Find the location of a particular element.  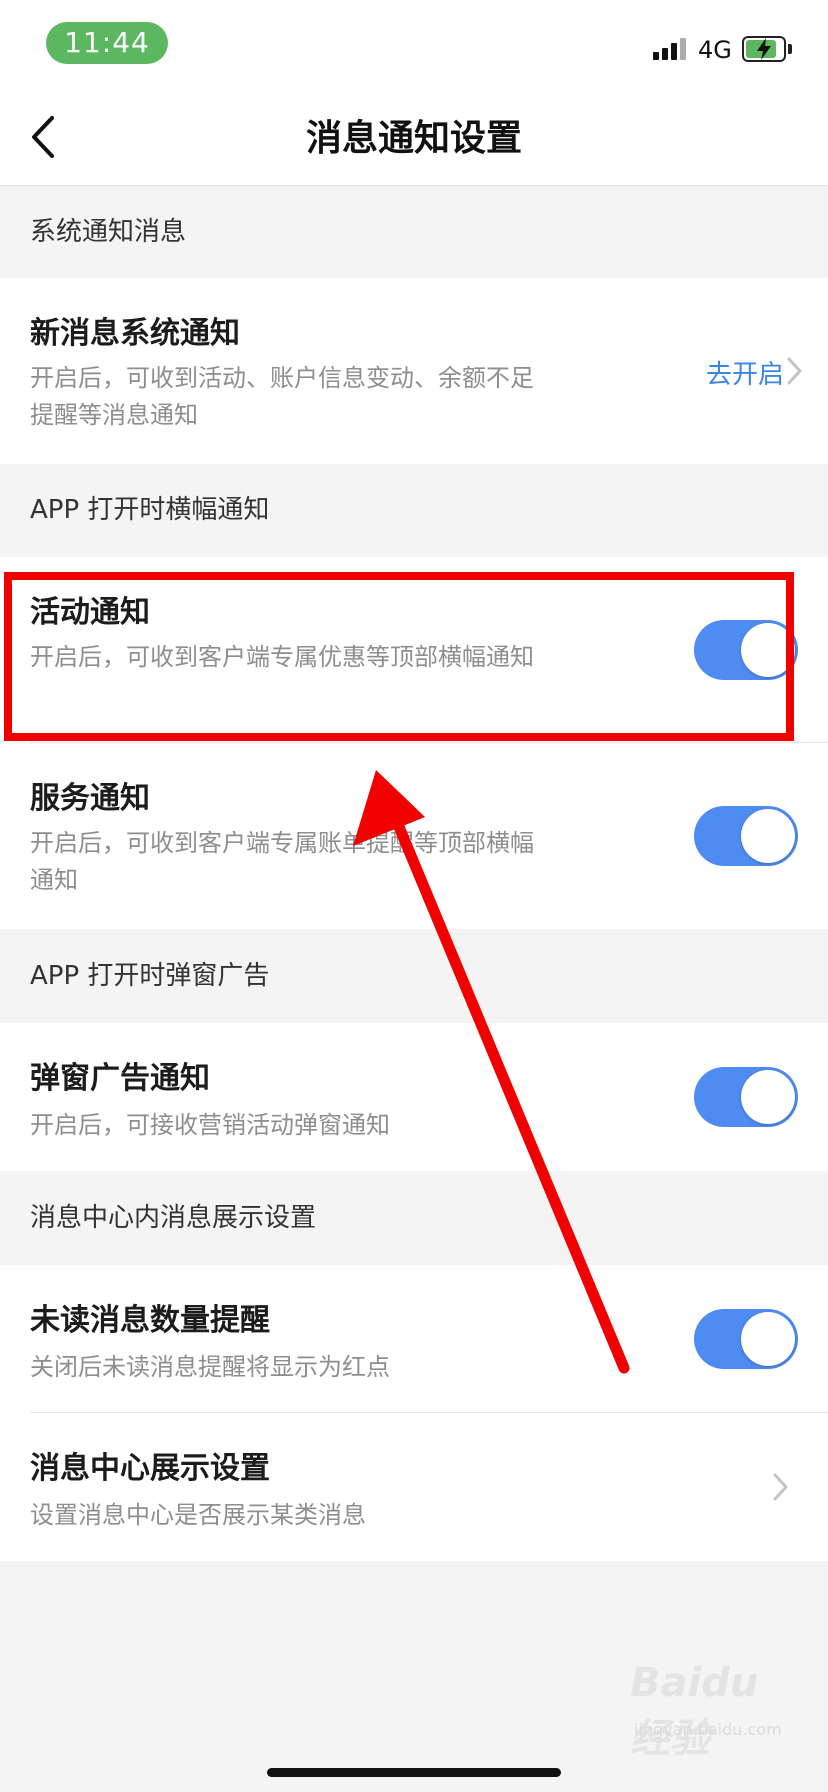

row-title: 新消息系统通知 is located at coordinates (135, 333).